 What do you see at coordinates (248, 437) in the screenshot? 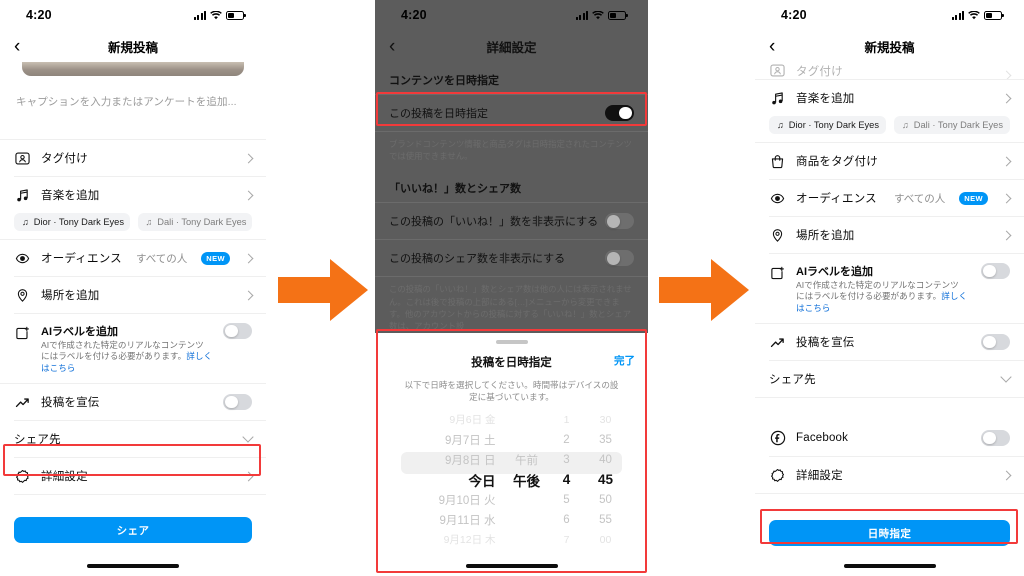
I see `chevron-down-icon` at bounding box center [248, 437].